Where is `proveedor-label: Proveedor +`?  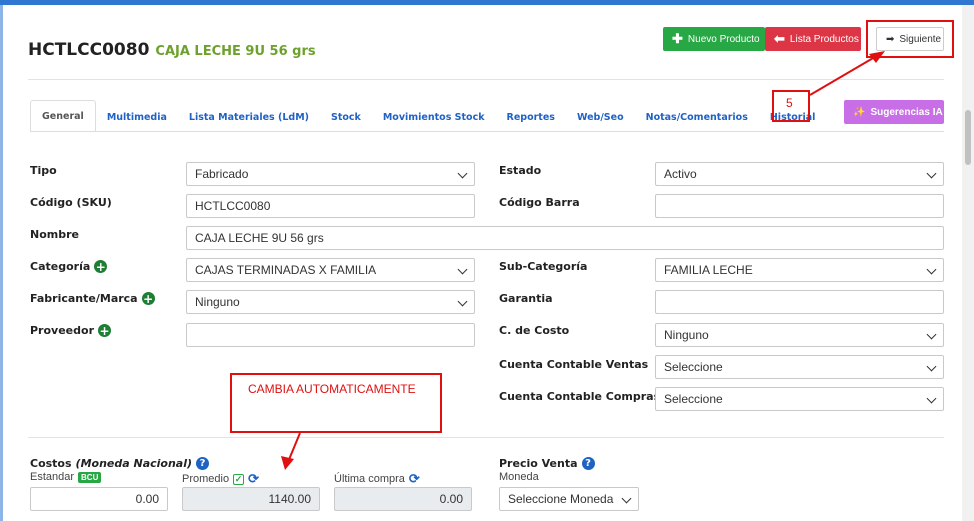
proveedor-label: Proveedor + is located at coordinates (70, 330).